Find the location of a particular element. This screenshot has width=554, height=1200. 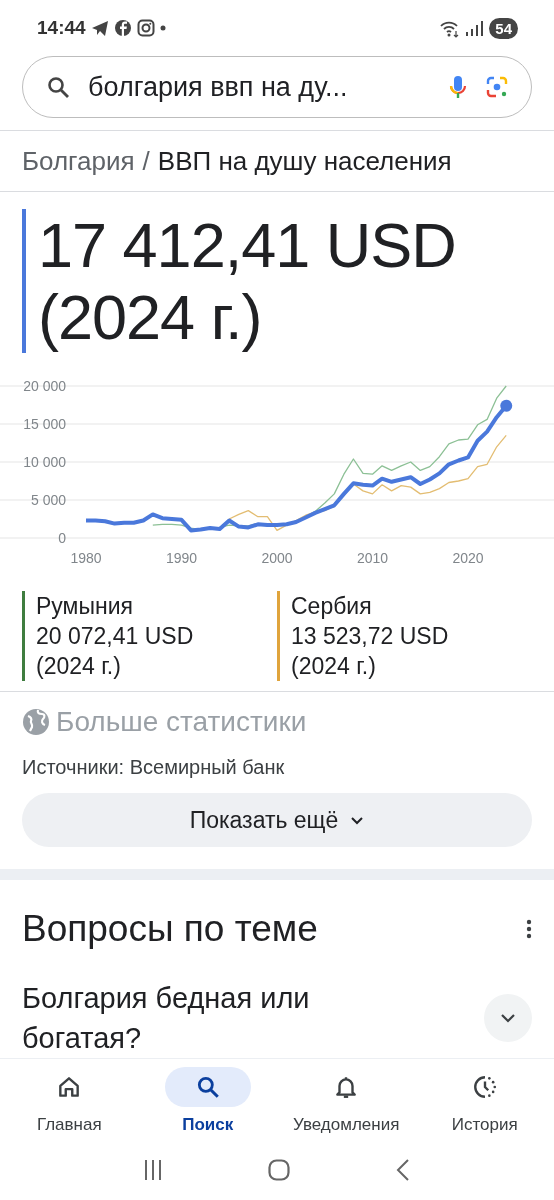

show-more-button: Показать ещё is located at coordinates (277, 820).